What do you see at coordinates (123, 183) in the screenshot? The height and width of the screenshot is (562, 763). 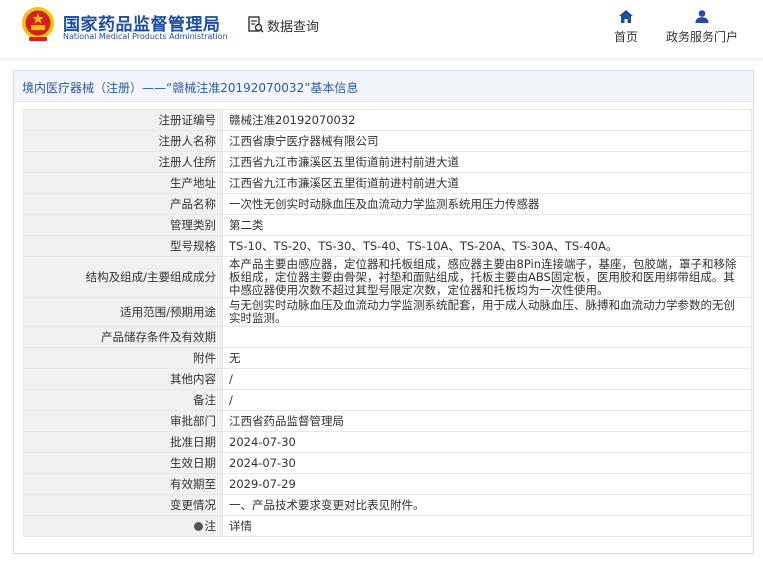 I see `field-label: 生产地址` at bounding box center [123, 183].